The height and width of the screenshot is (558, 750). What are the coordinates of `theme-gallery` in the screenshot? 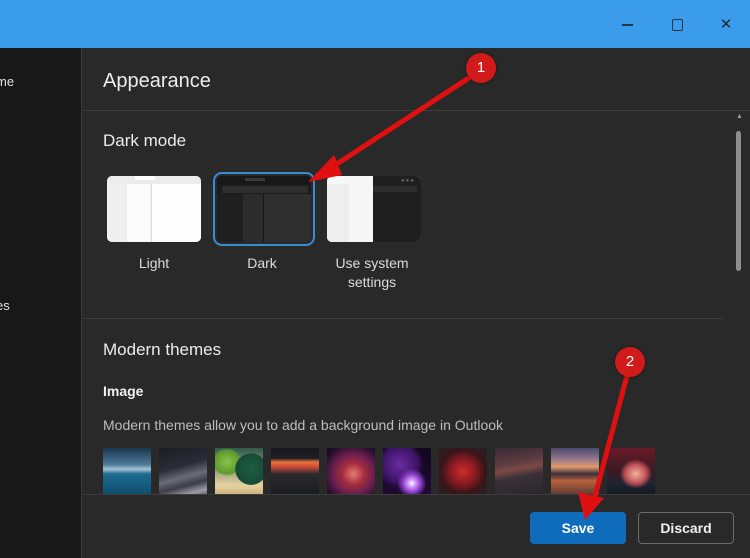 It's located at (383, 471).